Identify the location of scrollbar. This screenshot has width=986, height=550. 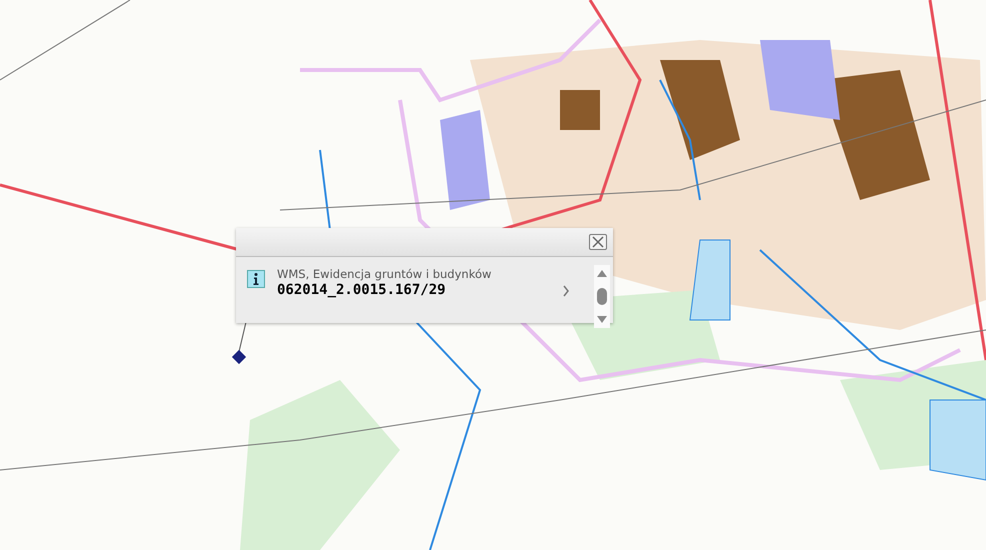
(602, 296).